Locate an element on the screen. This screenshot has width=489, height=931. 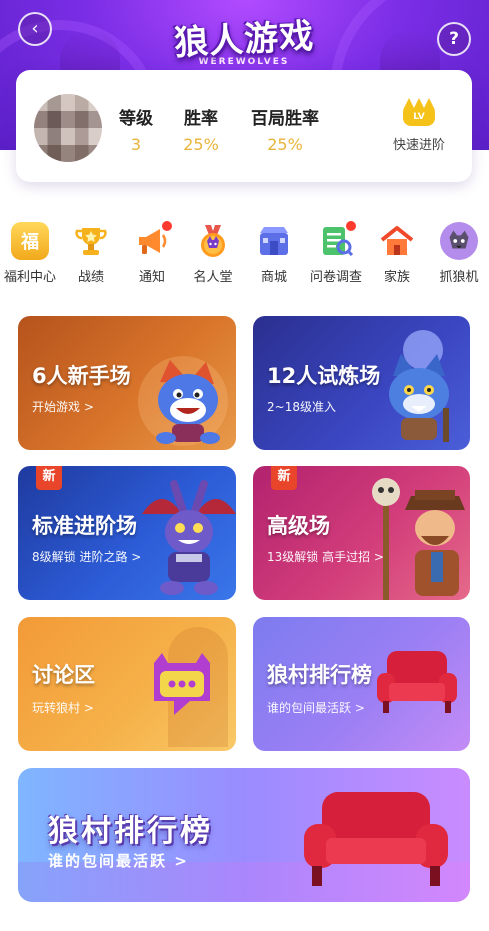
shortcut-label: 商城 is located at coordinates (273, 277).